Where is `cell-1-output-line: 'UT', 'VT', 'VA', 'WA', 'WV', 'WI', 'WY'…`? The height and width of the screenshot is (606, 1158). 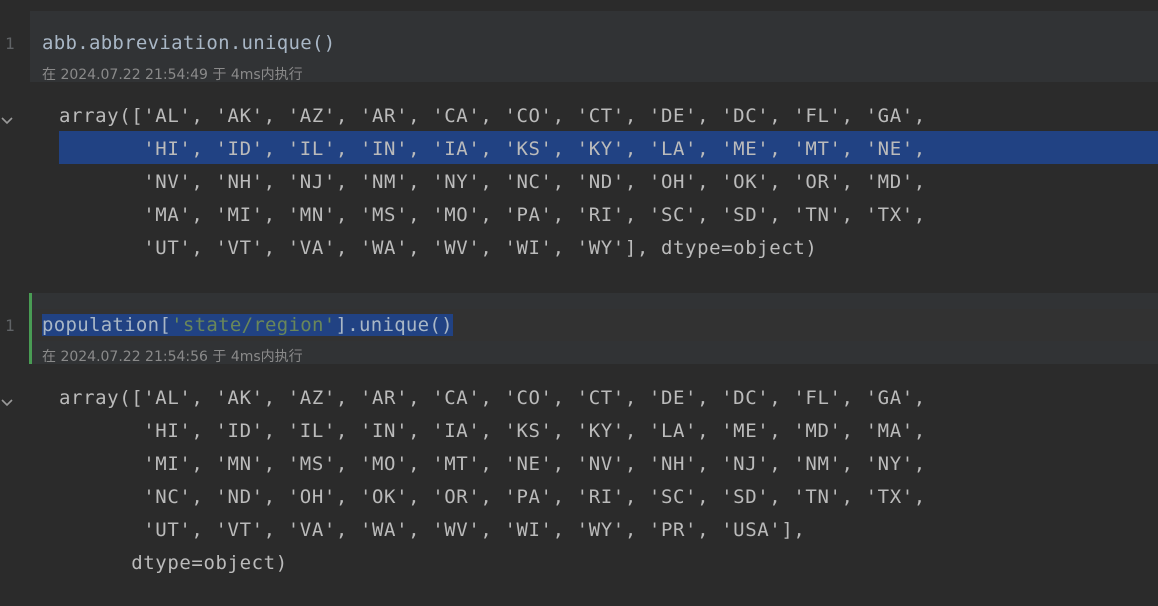 cell-1-output-line: 'UT', 'VT', 'VA', 'WA', 'WV', 'WI', 'WY'… is located at coordinates (438, 248).